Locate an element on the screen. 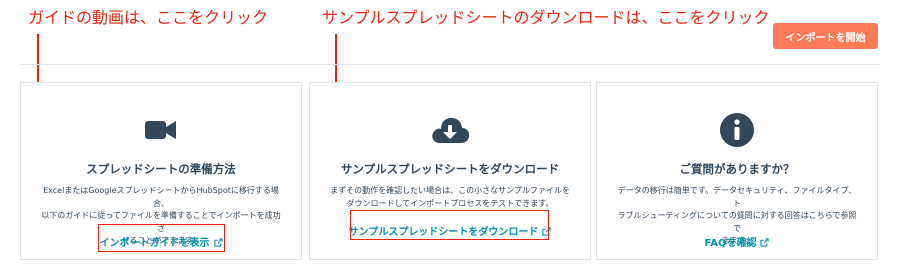 This screenshot has height=271, width=900. annotation-sample-download: サンプルスプレッドシートのダウンロードは、ここをクリック is located at coordinates (546, 17).